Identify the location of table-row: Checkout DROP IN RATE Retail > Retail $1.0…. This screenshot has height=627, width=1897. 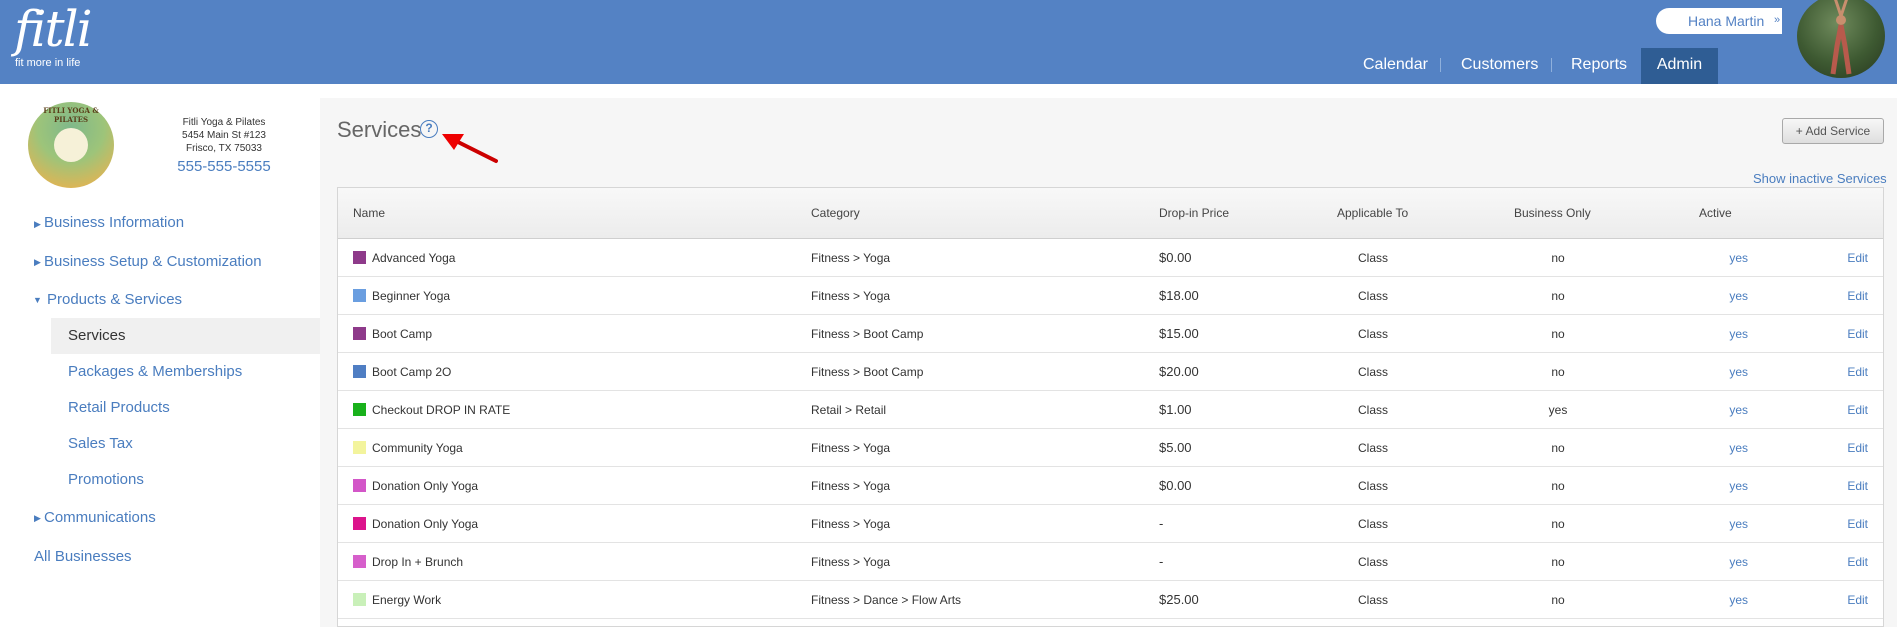
(1110, 410).